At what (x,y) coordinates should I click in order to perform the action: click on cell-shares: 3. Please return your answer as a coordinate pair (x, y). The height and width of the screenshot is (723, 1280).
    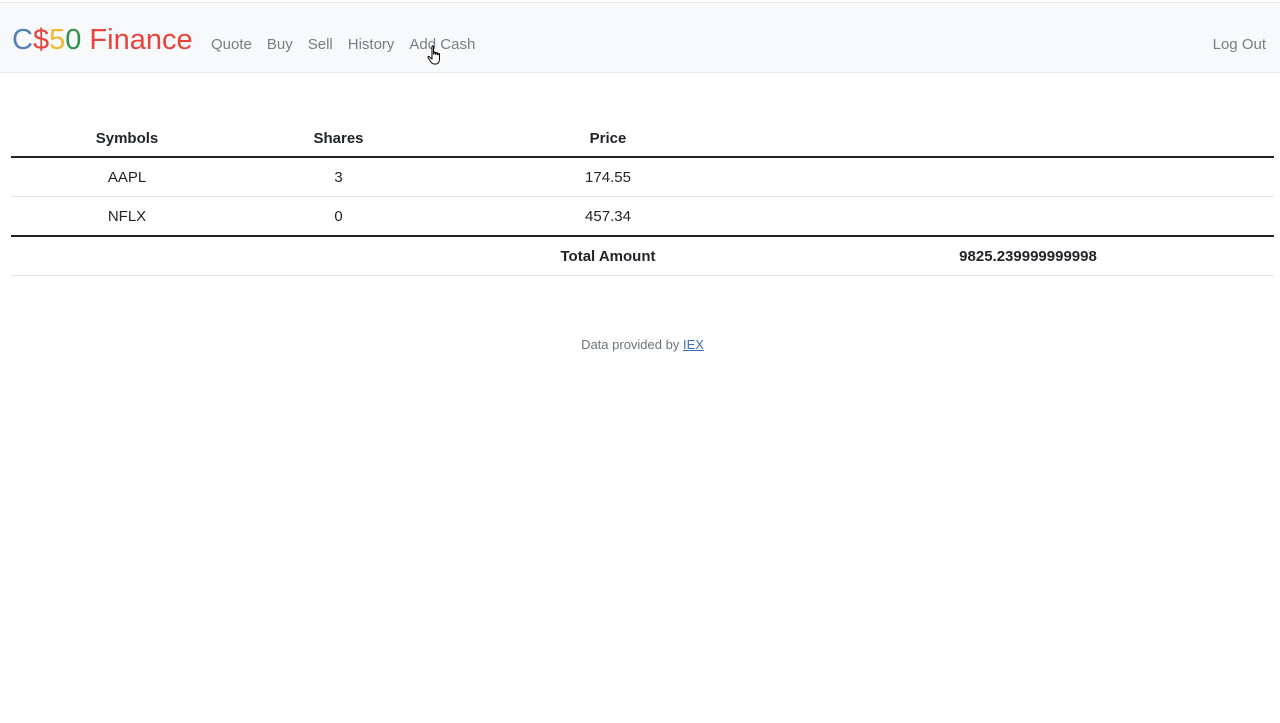
    Looking at the image, I should click on (338, 177).